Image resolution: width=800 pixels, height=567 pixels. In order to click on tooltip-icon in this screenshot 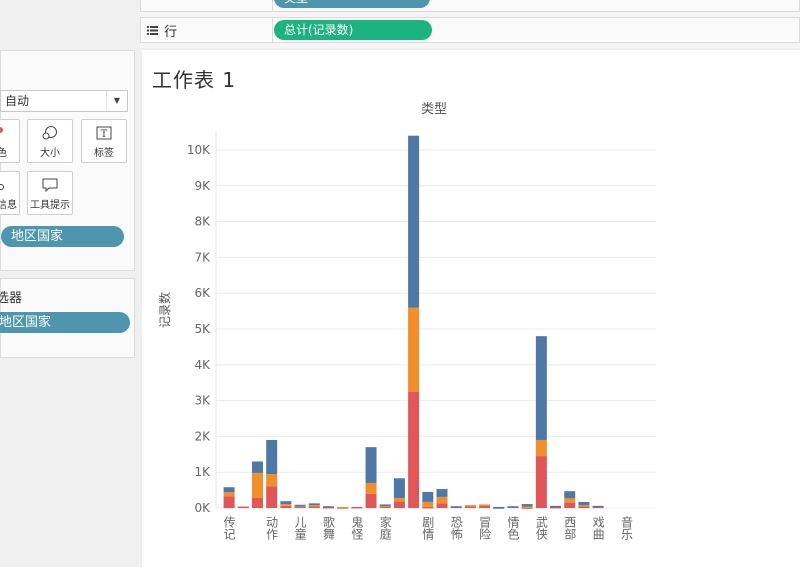, I will do `click(50, 185)`.